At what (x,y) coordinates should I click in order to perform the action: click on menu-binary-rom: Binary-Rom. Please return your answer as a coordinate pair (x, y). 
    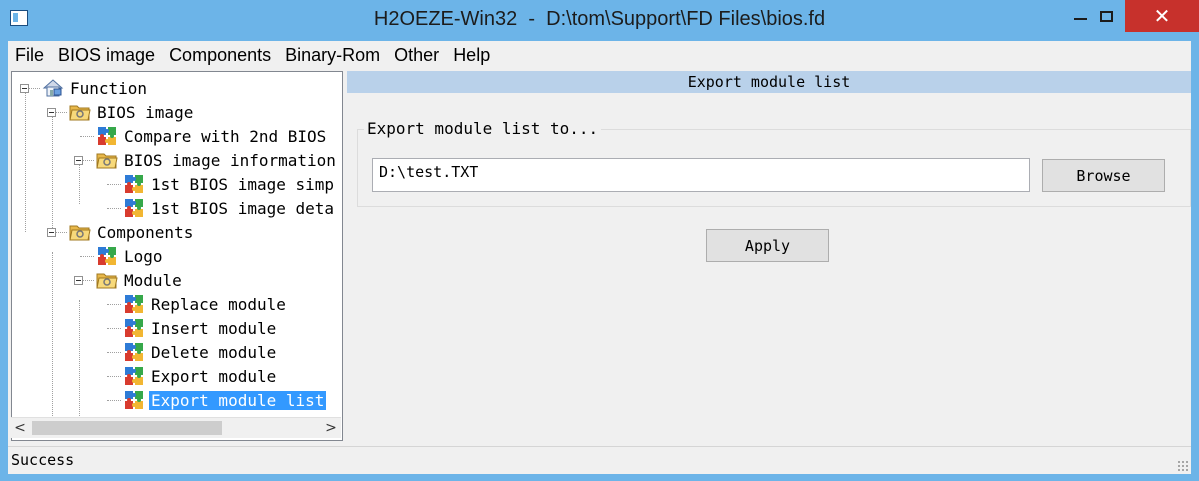
    Looking at the image, I should click on (332, 55).